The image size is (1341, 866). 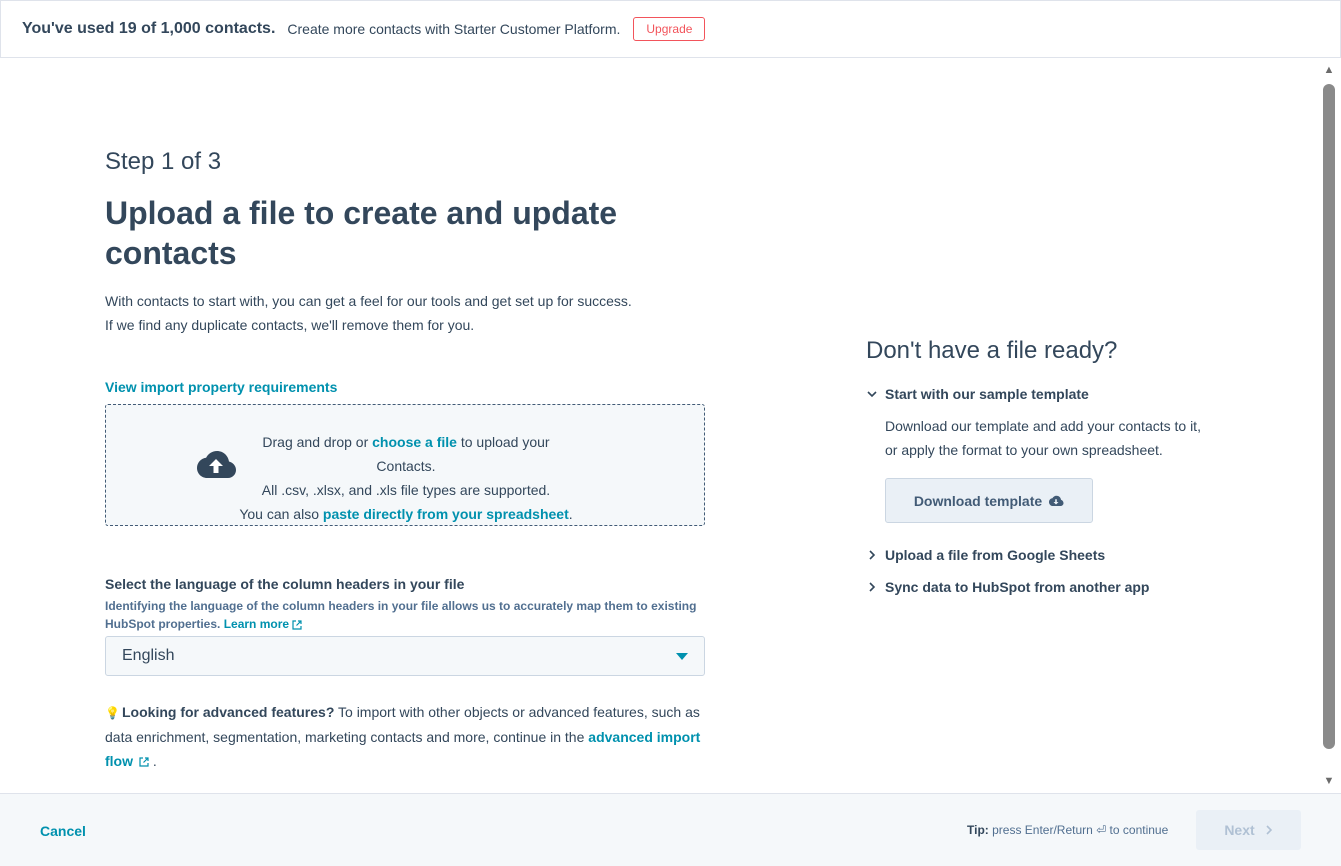 What do you see at coordinates (1239, 830) in the screenshot?
I see `next-label: Next` at bounding box center [1239, 830].